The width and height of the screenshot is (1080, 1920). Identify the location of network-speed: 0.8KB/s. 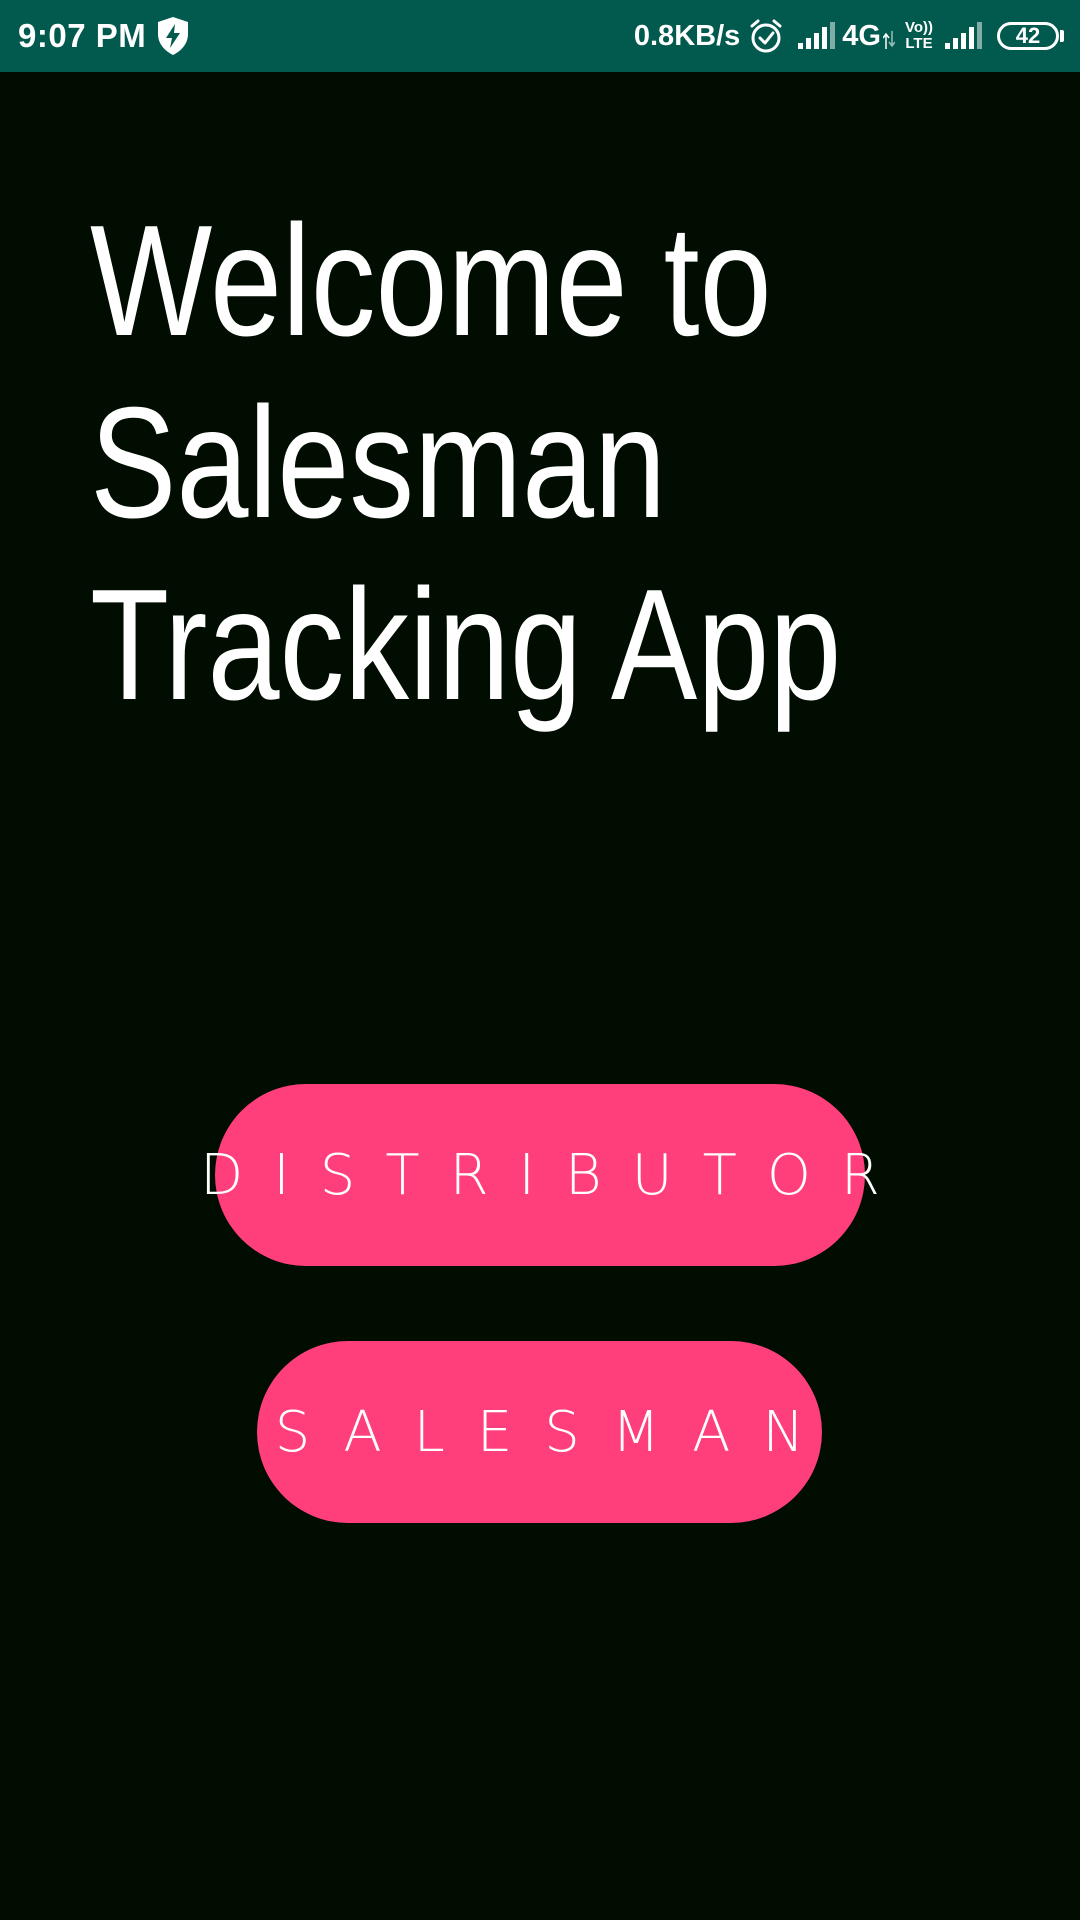
(687, 35).